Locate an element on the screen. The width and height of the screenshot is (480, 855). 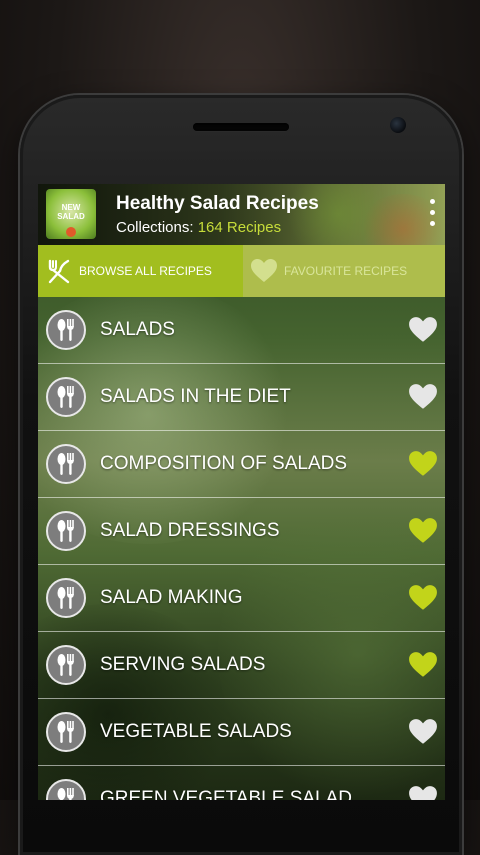
tab-browse-all-recipes: BROWSE ALL RECIPES is located at coordinates (140, 271).